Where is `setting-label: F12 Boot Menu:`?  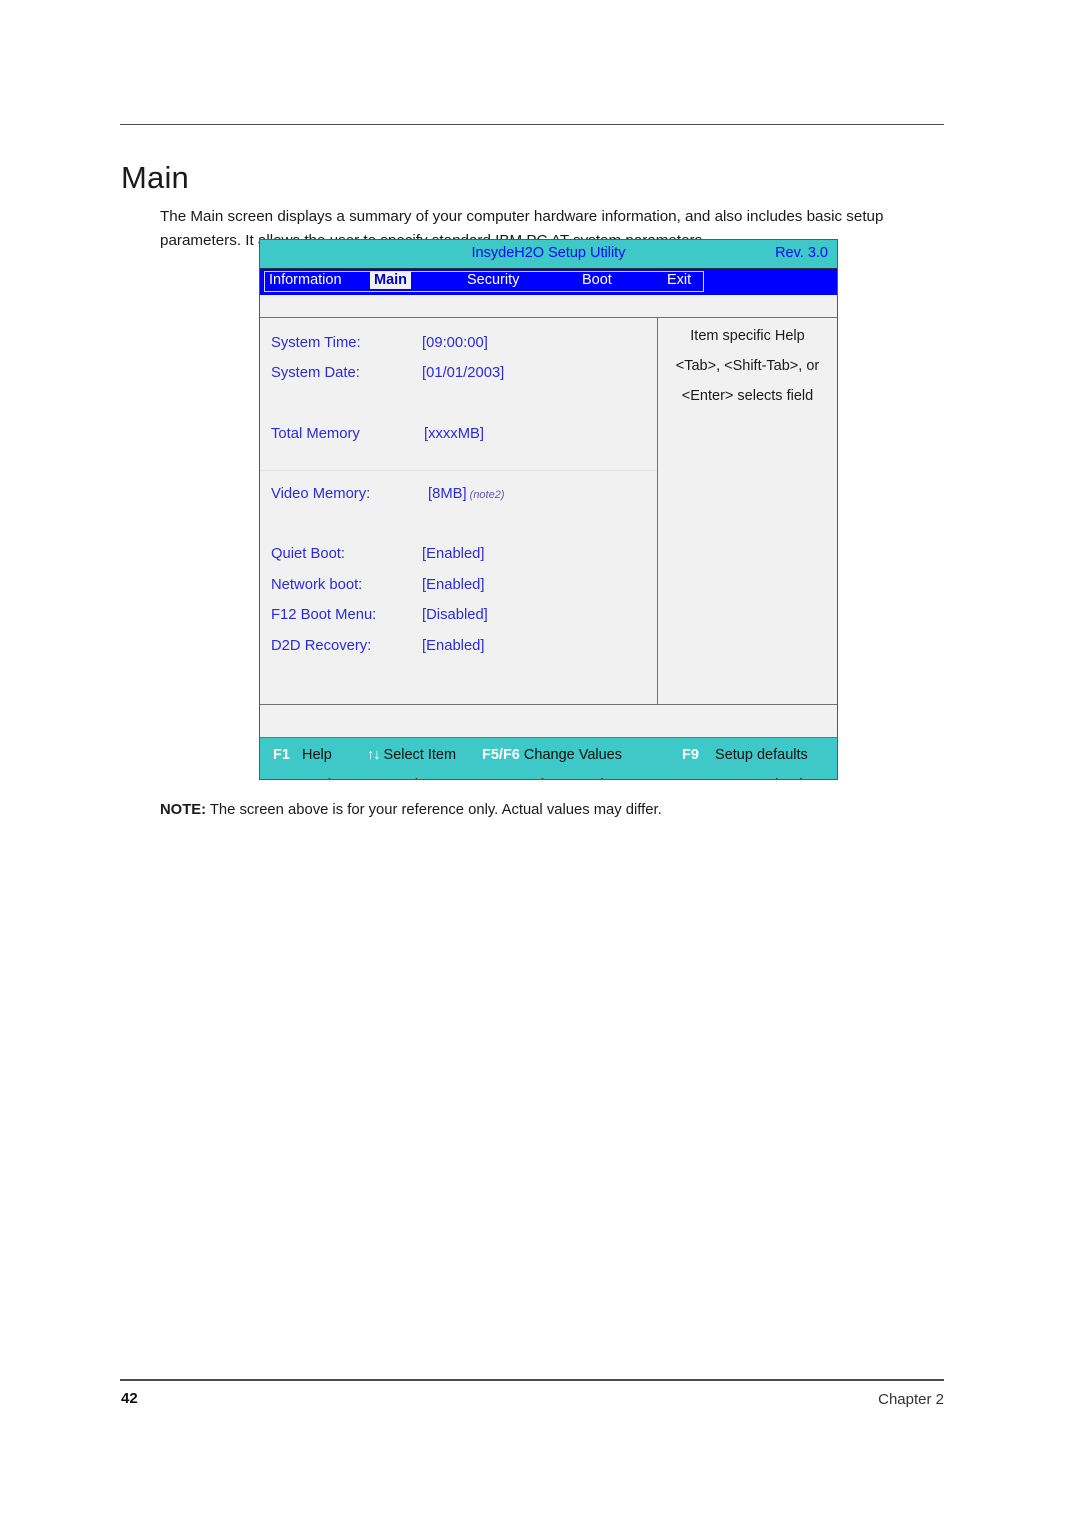 setting-label: F12 Boot Menu: is located at coordinates (324, 615).